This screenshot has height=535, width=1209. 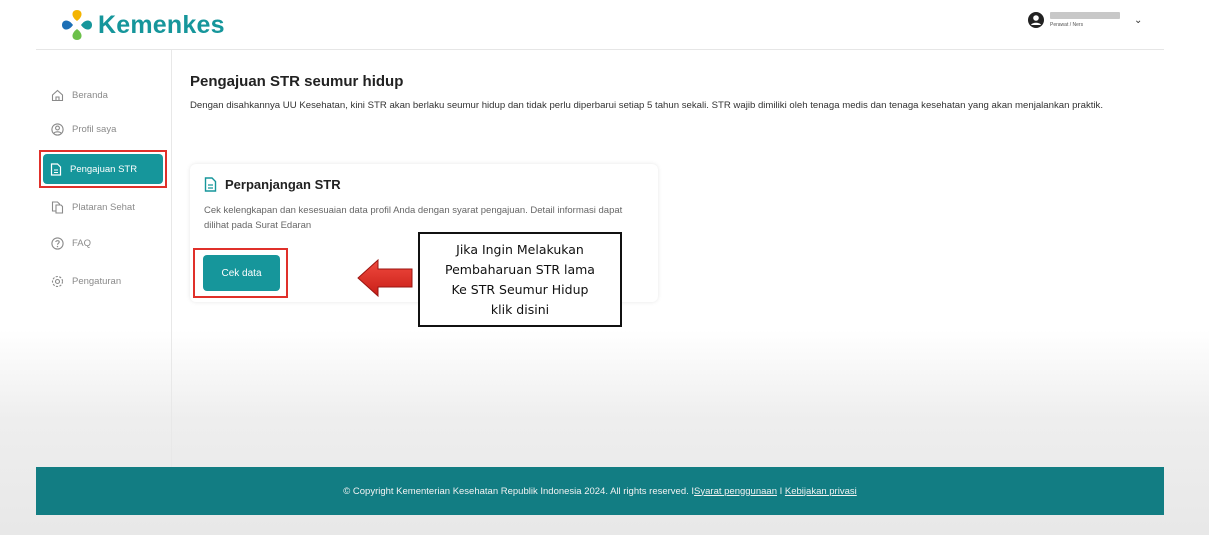 What do you see at coordinates (780, 491) in the screenshot?
I see `footer-separator: I` at bounding box center [780, 491].